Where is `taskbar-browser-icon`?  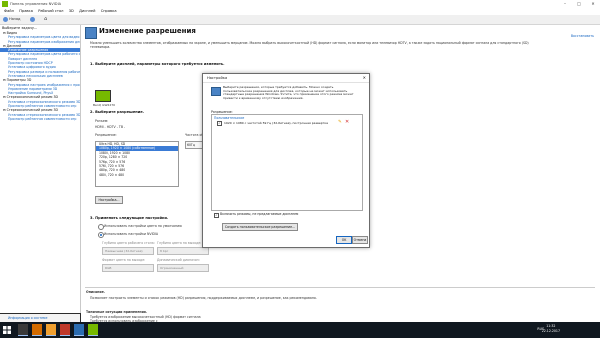
taskbar-browser-icon is located at coordinates (65, 330).